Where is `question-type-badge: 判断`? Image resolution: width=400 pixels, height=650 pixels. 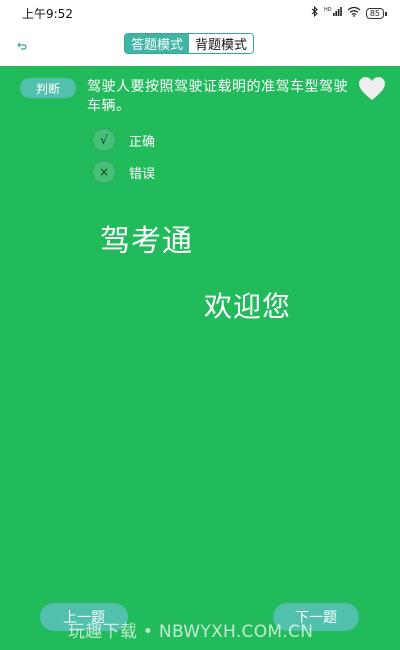
question-type-badge: 判断 is located at coordinates (48, 88).